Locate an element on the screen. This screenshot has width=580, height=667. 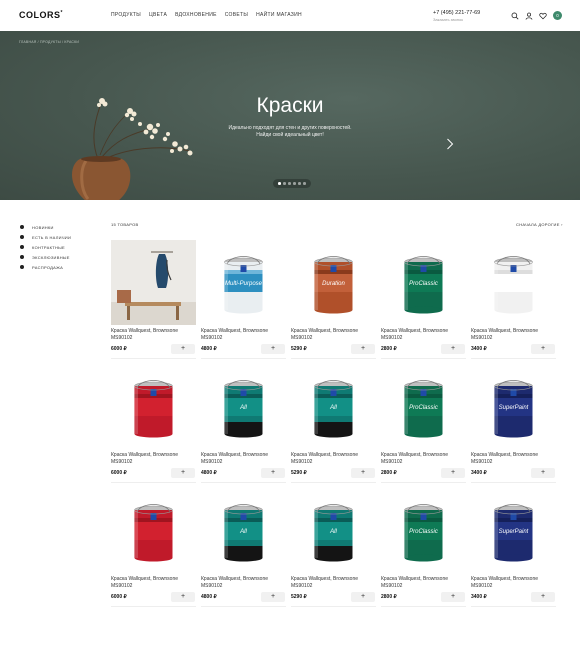
svg-text: ProClassic is located at coordinates (513, 284).